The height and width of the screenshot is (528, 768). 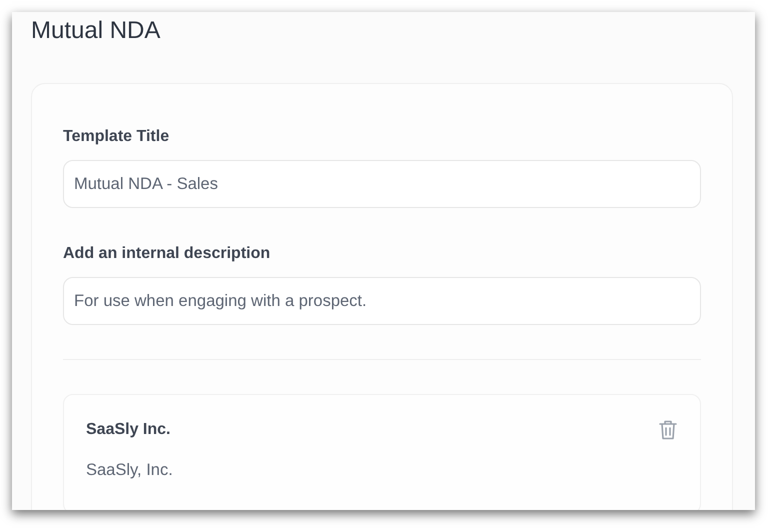 I want to click on input-field: For use when engaging with a prospect., so click(x=382, y=301).